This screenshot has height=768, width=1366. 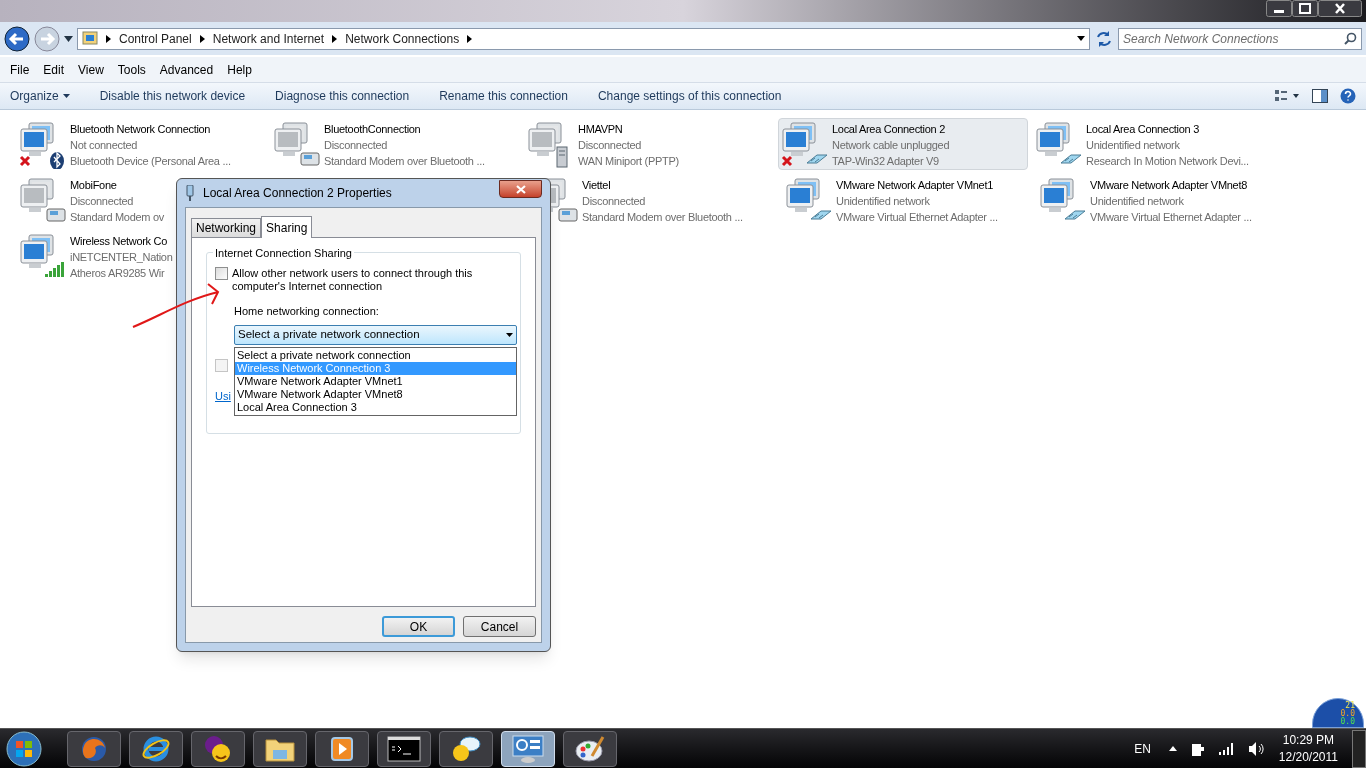 I want to click on connection-item: HMAVPN Disconnected WAN Miniport (PPTP), so click(x=649, y=144).